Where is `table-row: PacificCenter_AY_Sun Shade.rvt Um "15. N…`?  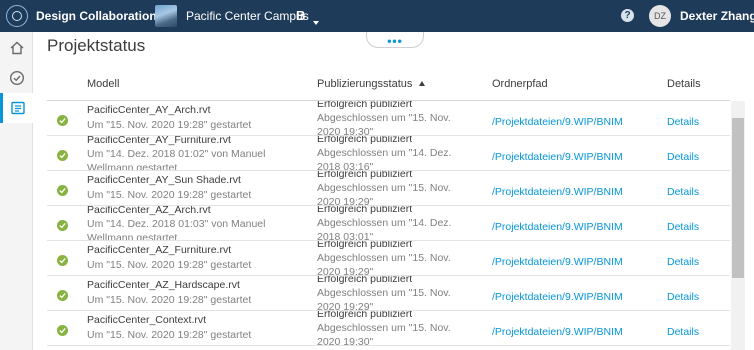
table-row: PacificCenter_AY_Sun Shade.rvt Um "15. N… is located at coordinates (388, 188).